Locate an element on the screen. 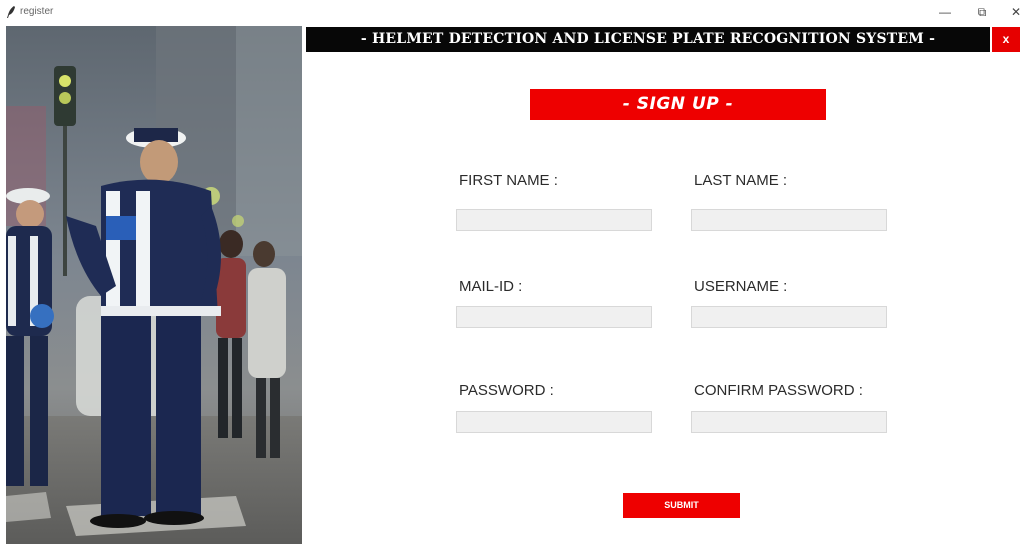  first-name-label: FIRST NAME : is located at coordinates (508, 180).